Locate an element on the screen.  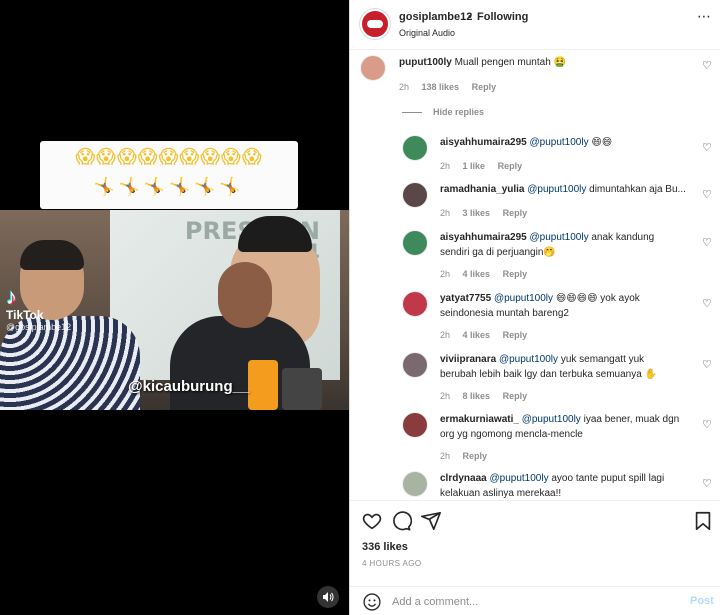
comment-text: 😄😄 is located at coordinates (602, 142).